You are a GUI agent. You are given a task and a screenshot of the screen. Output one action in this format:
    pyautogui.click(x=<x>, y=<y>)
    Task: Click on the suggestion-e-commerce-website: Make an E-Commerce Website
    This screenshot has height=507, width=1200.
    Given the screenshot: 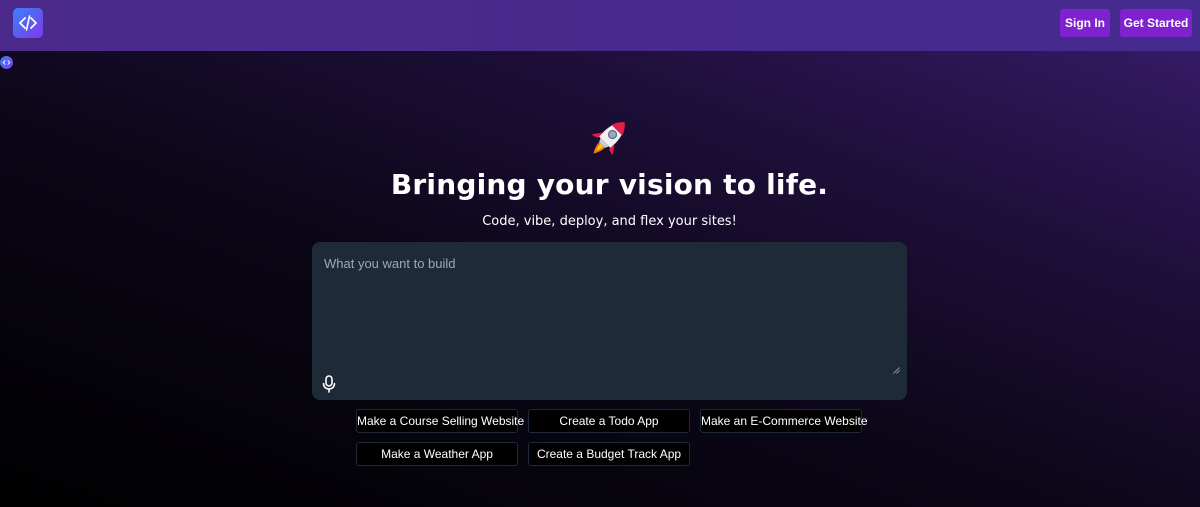 What is the action you would take?
    pyautogui.click(x=784, y=421)
    